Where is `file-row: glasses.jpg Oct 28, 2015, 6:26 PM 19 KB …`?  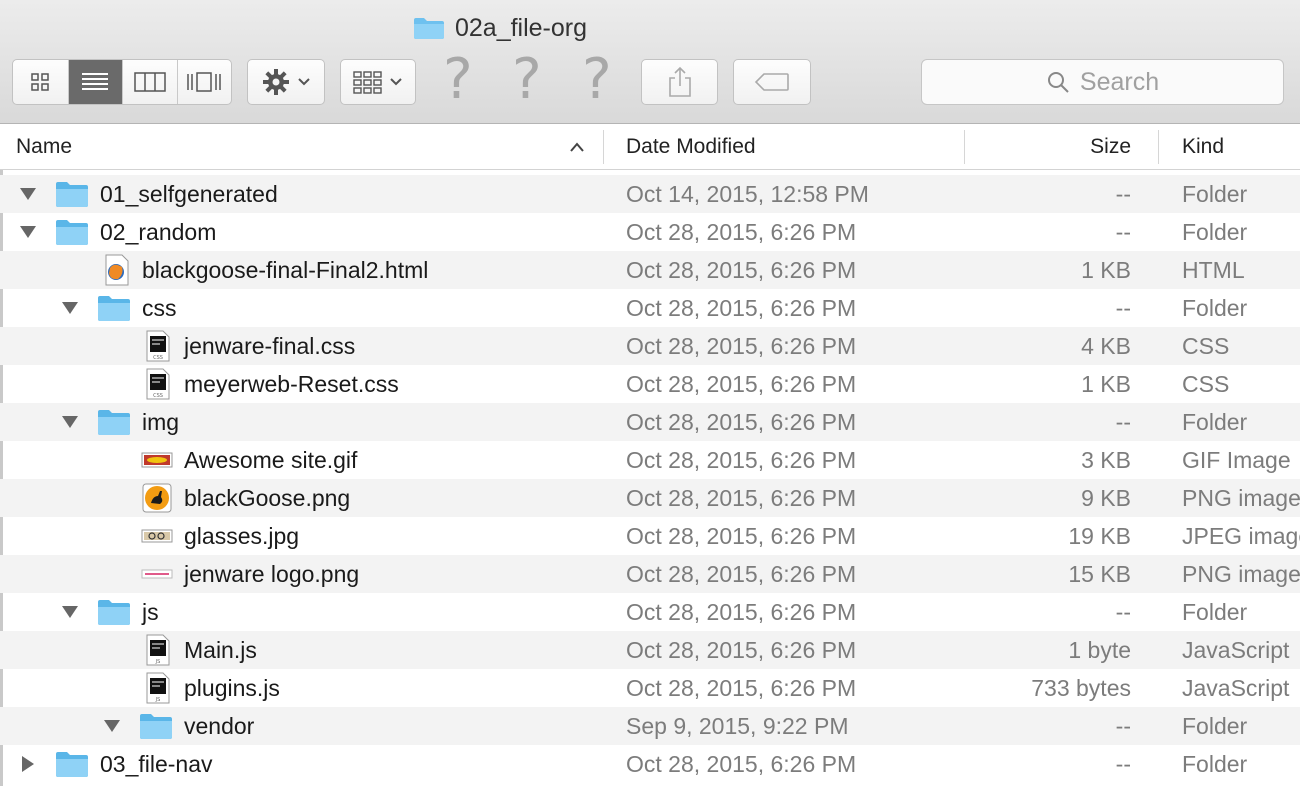
file-row: glasses.jpg Oct 28, 2015, 6:26 PM 19 KB … is located at coordinates (650, 536).